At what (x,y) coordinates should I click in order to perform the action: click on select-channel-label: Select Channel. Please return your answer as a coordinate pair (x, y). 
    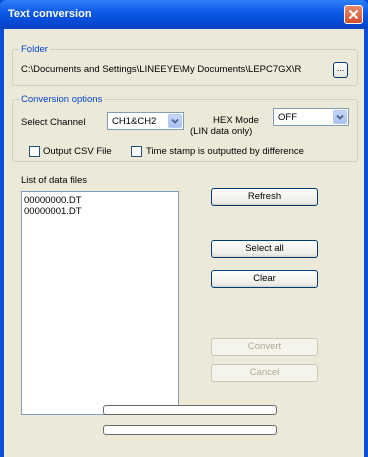
    Looking at the image, I should click on (53, 122).